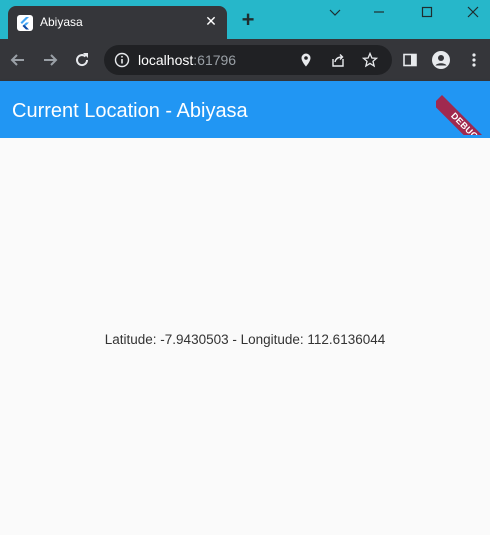 This screenshot has width=490, height=535. I want to click on debug-label: DEBUG, so click(463, 115).